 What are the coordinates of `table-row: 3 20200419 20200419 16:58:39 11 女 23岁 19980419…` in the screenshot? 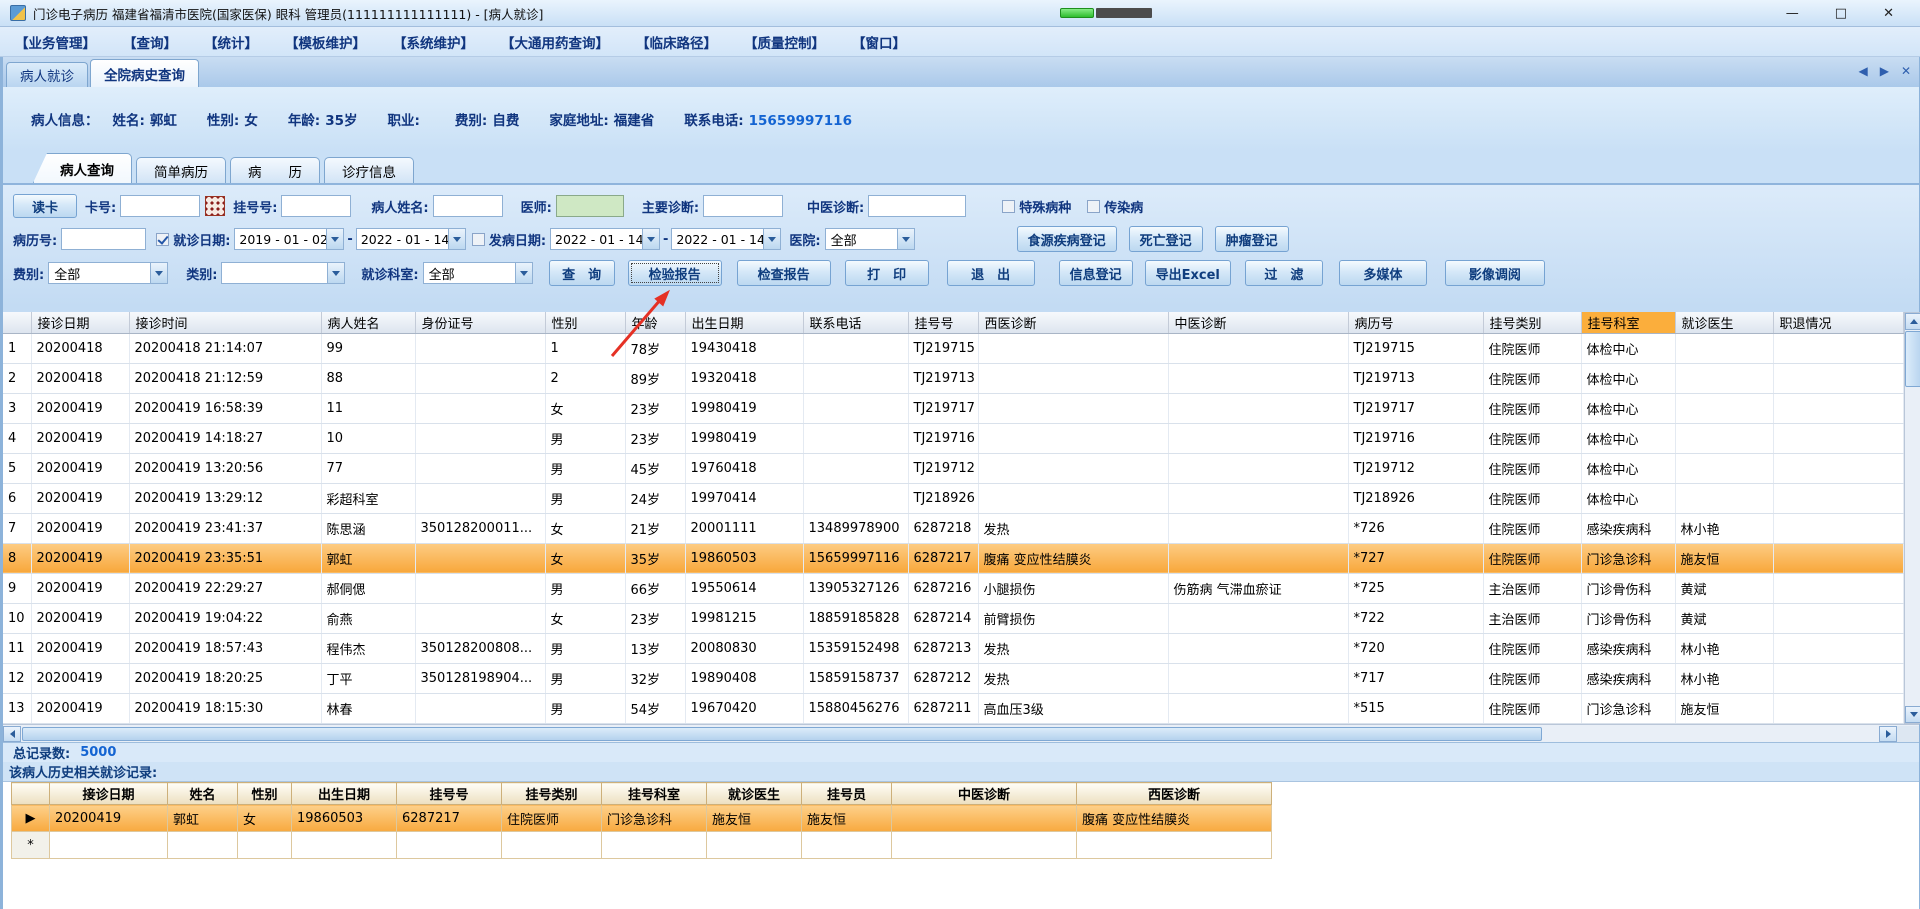 It's located at (953, 408).